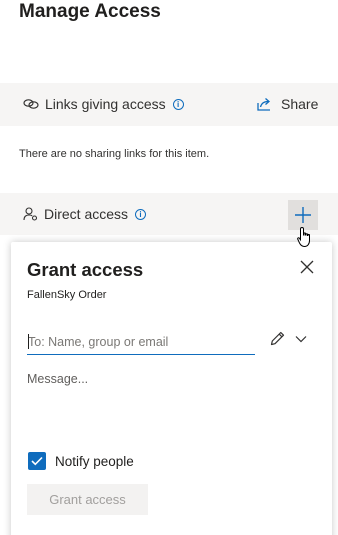  I want to click on grant-access-title: Grant access, so click(85, 269).